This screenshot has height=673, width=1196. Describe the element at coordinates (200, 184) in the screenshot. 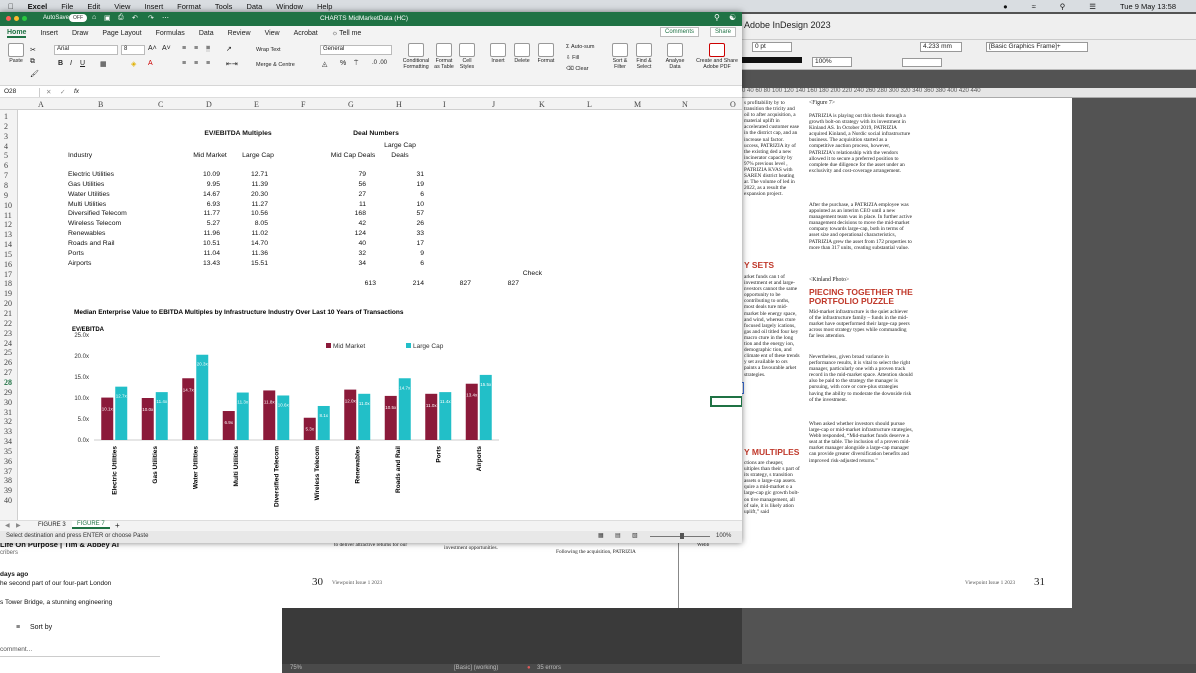

I see `table-cell: 9.95` at that location.